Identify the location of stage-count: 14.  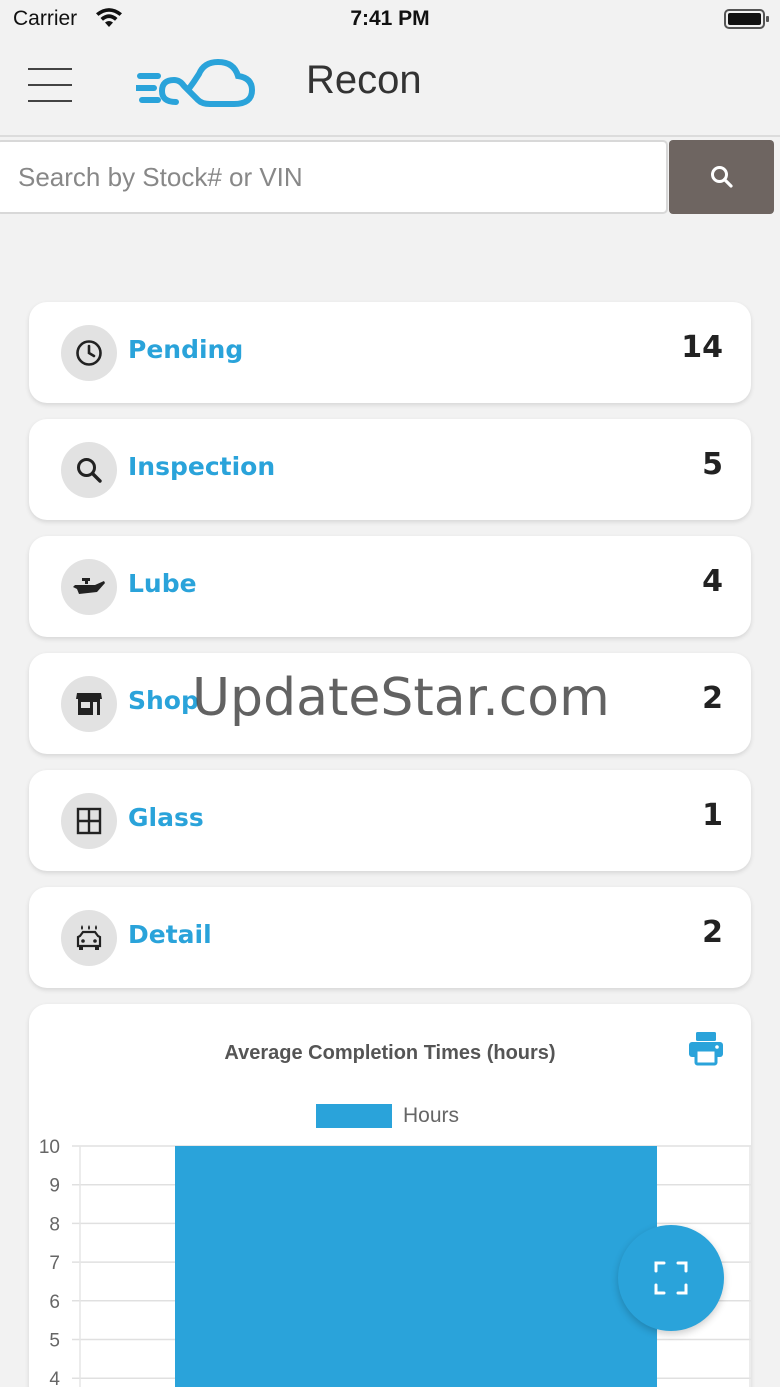
(702, 347).